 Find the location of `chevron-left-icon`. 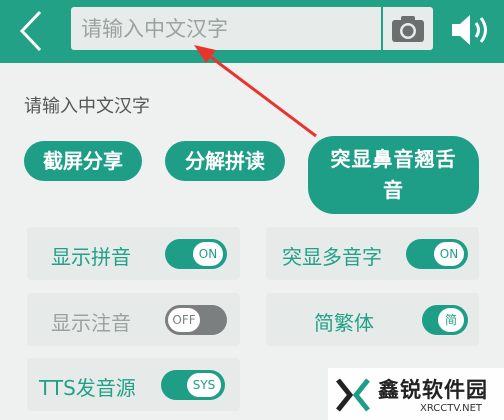

chevron-left-icon is located at coordinates (30, 31).